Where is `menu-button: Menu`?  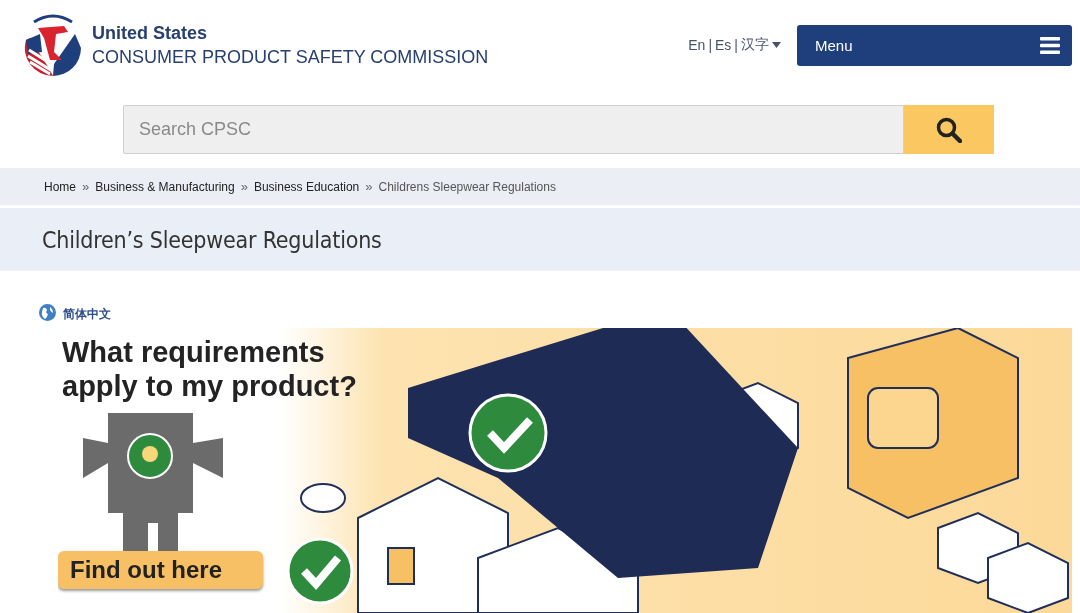
menu-button: Menu is located at coordinates (934, 45).